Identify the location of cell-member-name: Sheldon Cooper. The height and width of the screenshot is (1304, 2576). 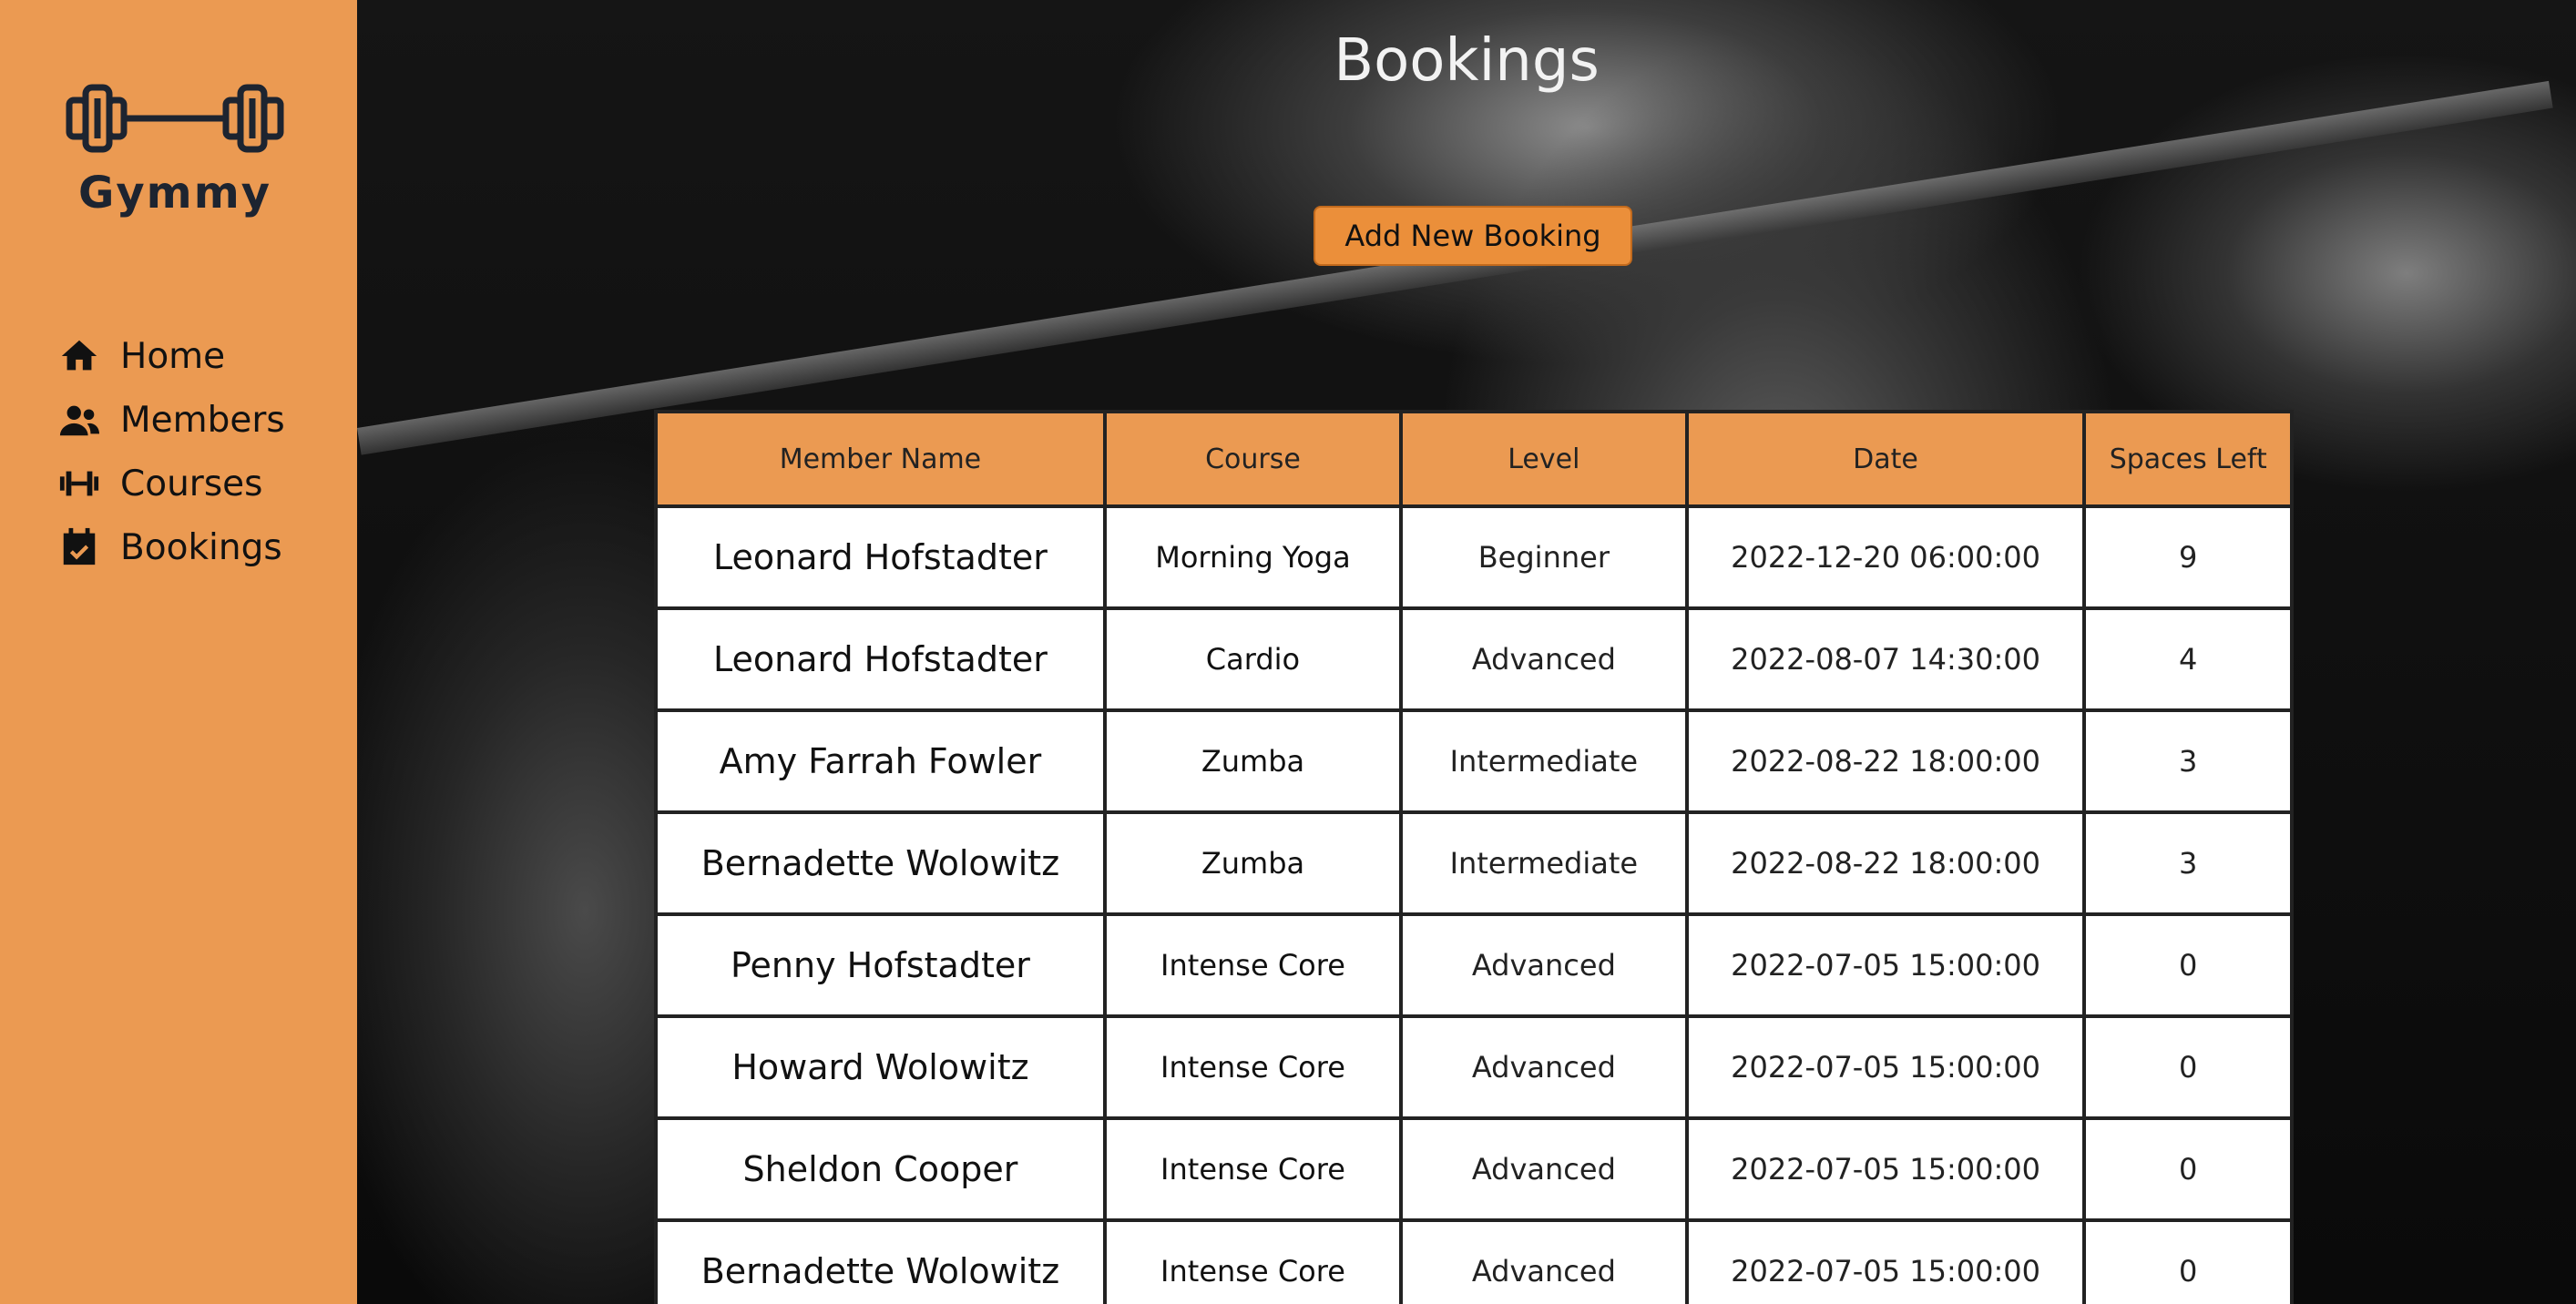
(880, 1169).